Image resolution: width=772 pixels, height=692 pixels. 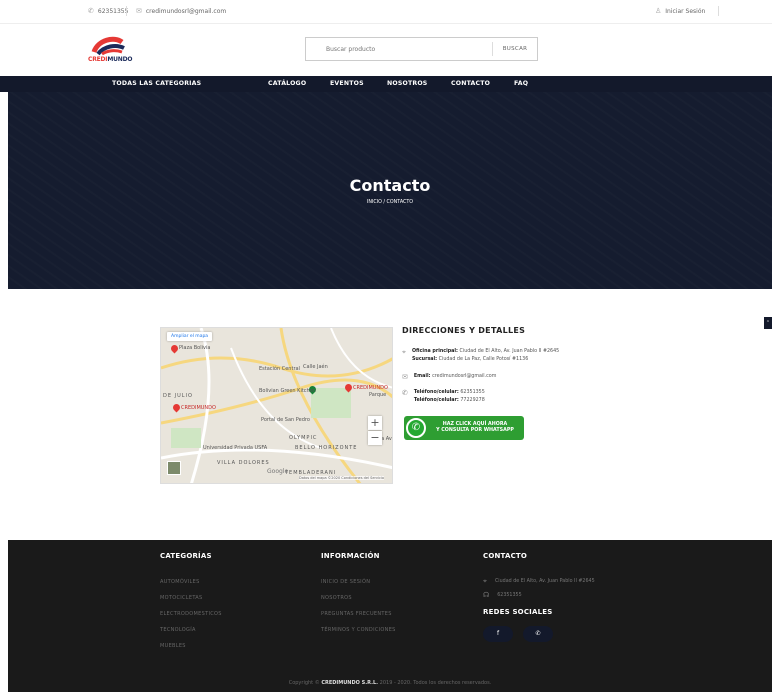 I want to click on social-links: f ✆, so click(x=539, y=634).